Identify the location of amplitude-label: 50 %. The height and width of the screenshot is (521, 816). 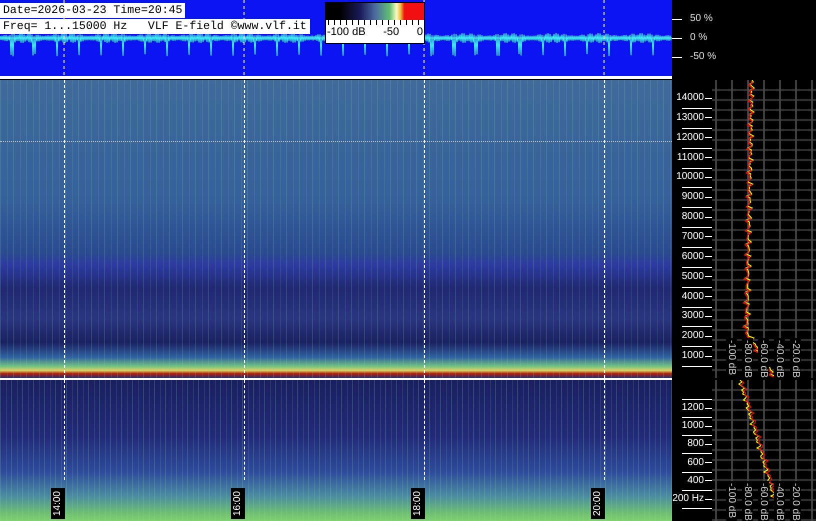
(701, 19).